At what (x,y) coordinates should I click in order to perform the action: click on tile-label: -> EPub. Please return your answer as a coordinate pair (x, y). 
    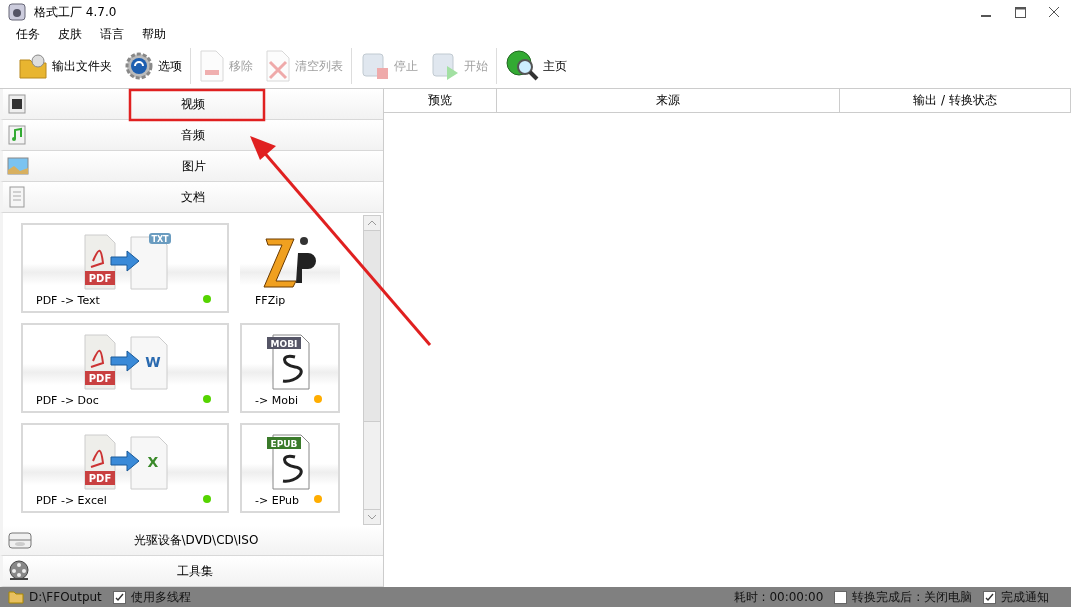
    Looking at the image, I should click on (277, 500).